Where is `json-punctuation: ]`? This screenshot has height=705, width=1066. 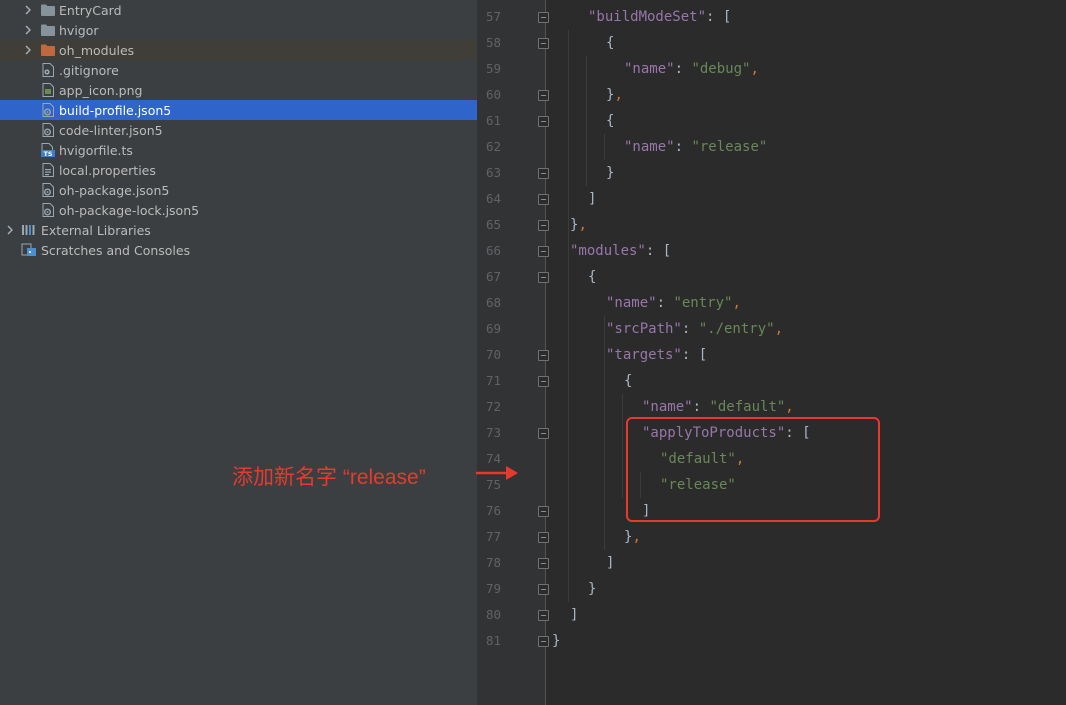 json-punctuation: ] is located at coordinates (610, 563).